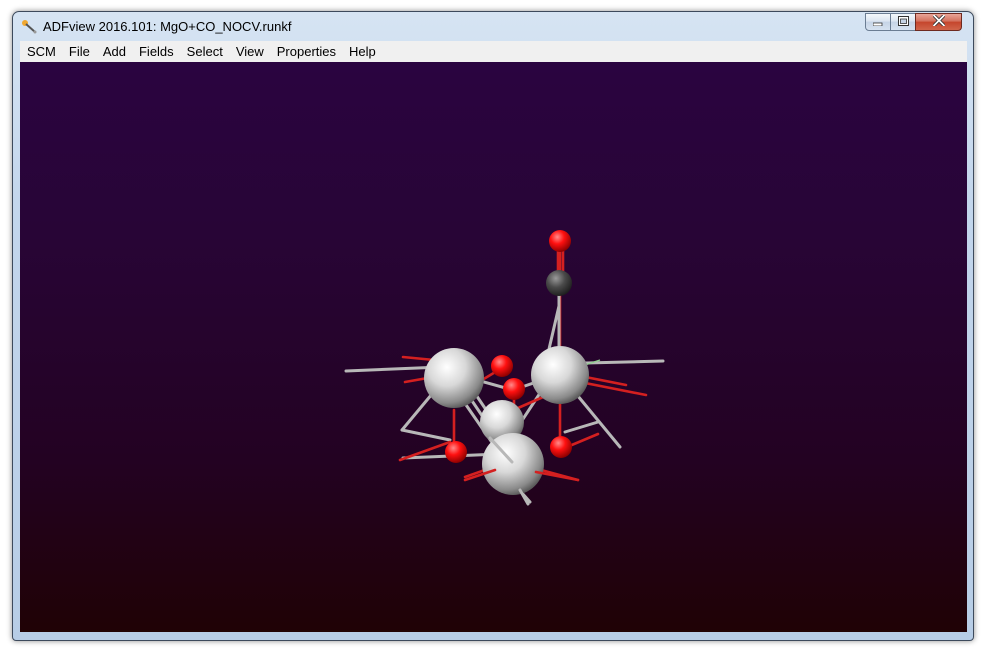 The width and height of the screenshot is (992, 659). What do you see at coordinates (493, 27) in the screenshot?
I see `title-bar: ADFview 2016.101: MgO+CO_NOCV.runkf` at bounding box center [493, 27].